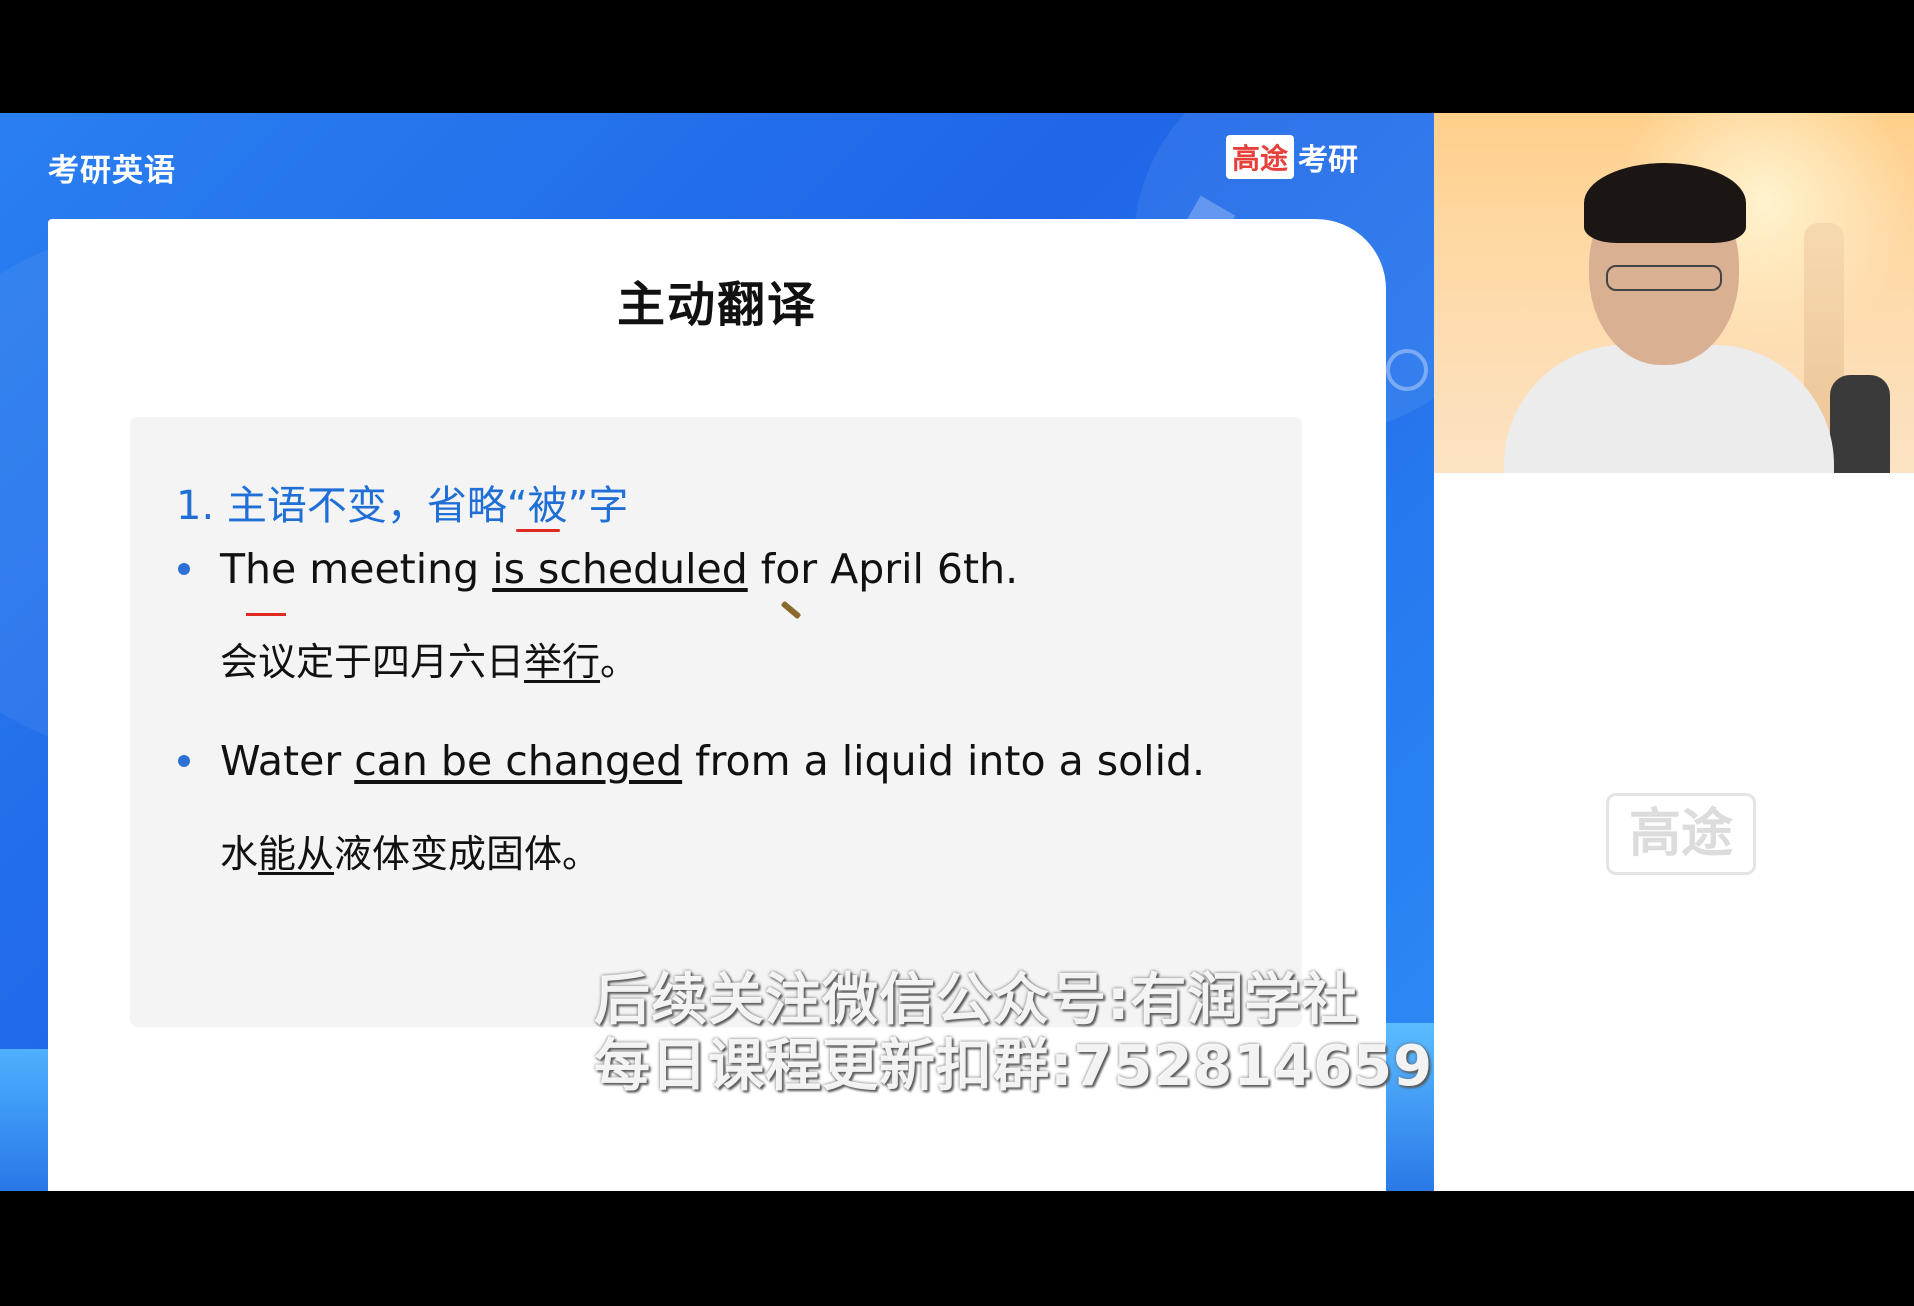 The image size is (1914, 1306). Describe the element at coordinates (239, 854) in the screenshot. I see `example-zh-text: 水` at that location.